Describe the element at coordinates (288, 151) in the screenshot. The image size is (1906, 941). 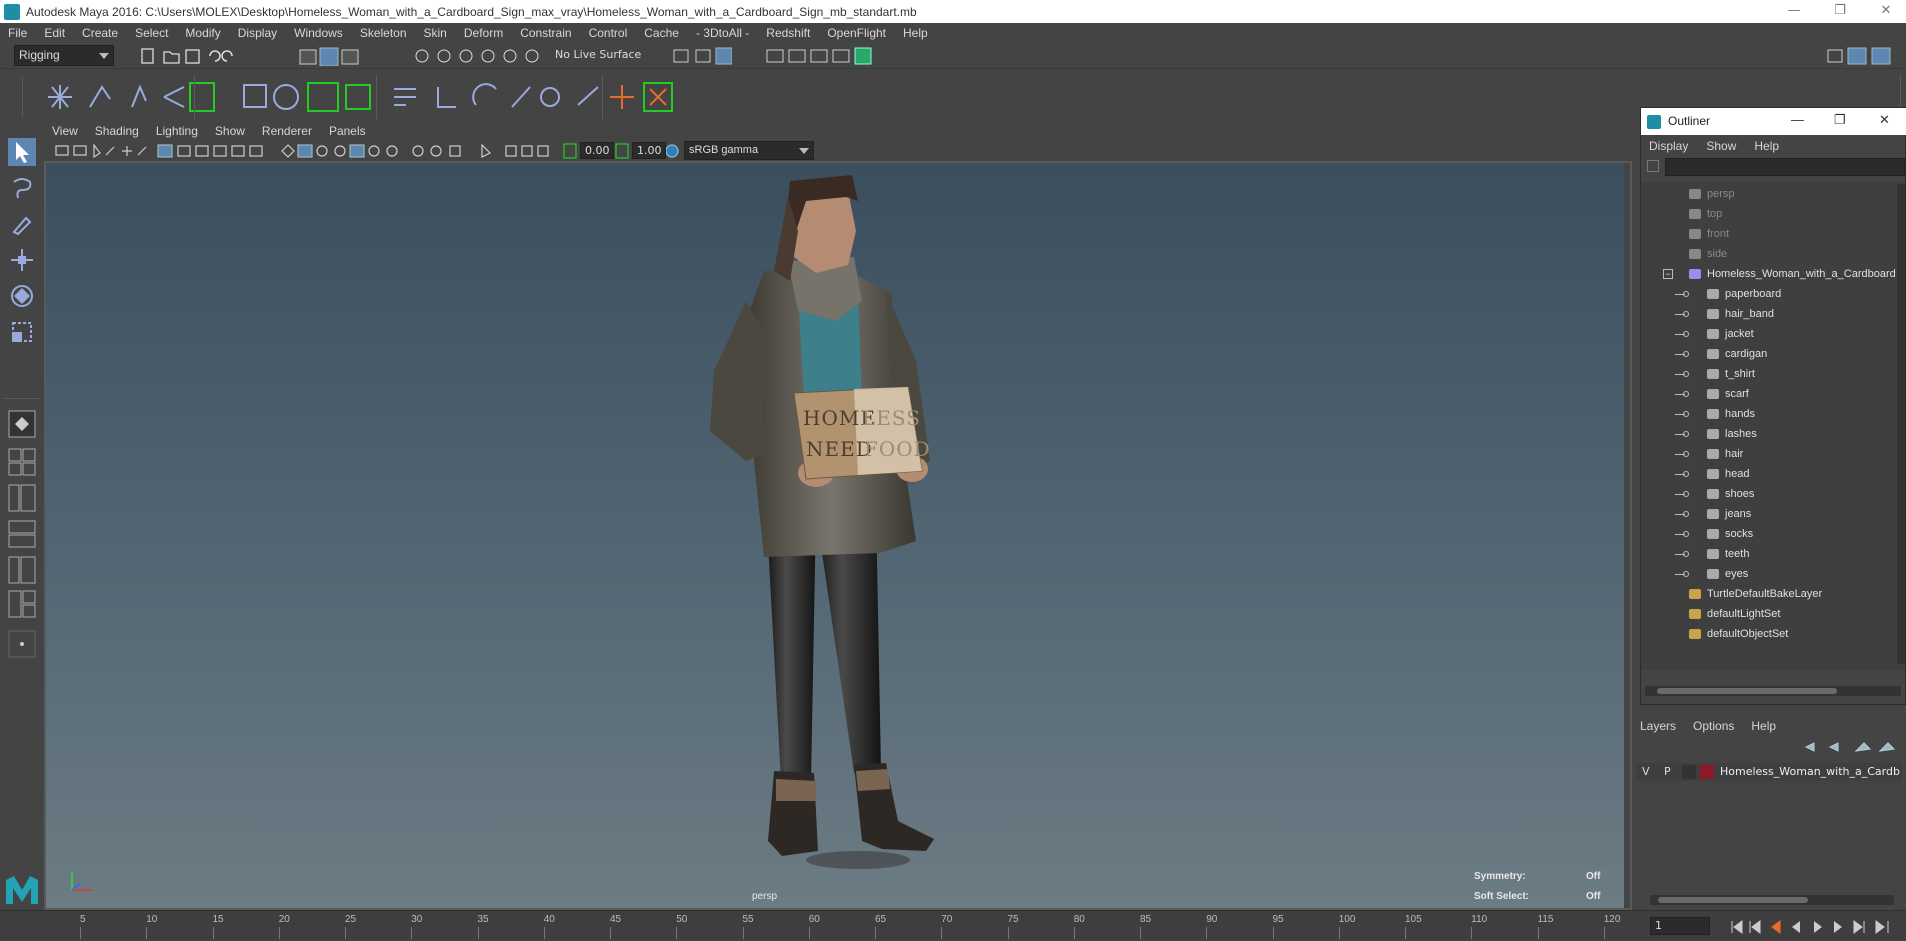
I see `wireframe-icon` at that location.